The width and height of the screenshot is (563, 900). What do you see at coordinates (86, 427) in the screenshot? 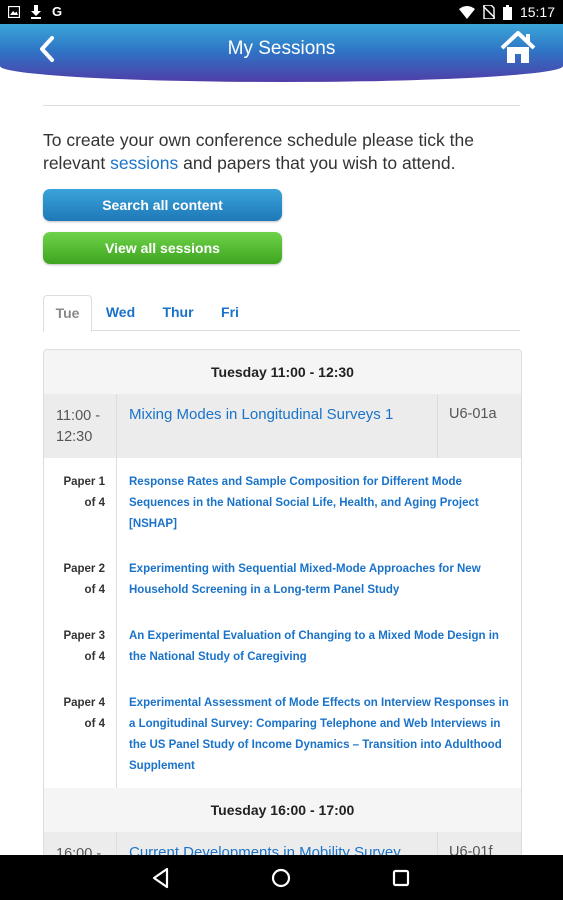
I see `session-time: 11:00 - 12:30` at bounding box center [86, 427].